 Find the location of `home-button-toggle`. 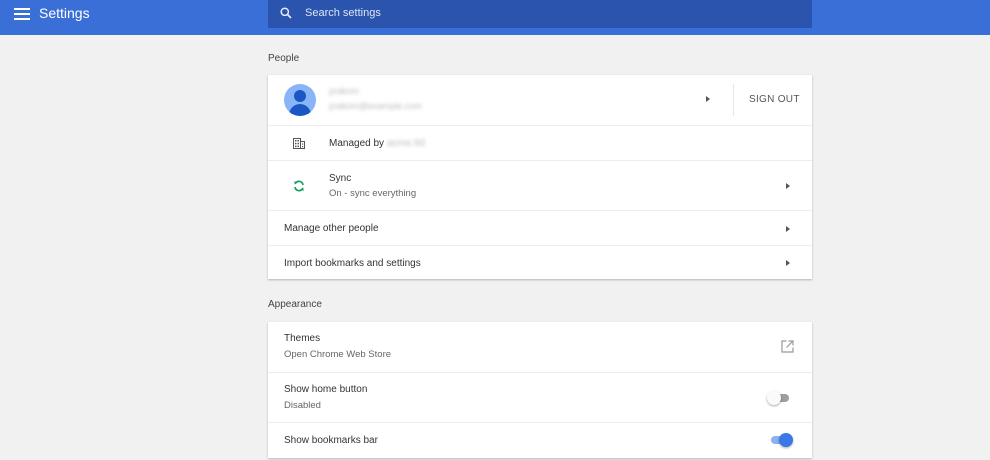

home-button-toggle is located at coordinates (779, 398).